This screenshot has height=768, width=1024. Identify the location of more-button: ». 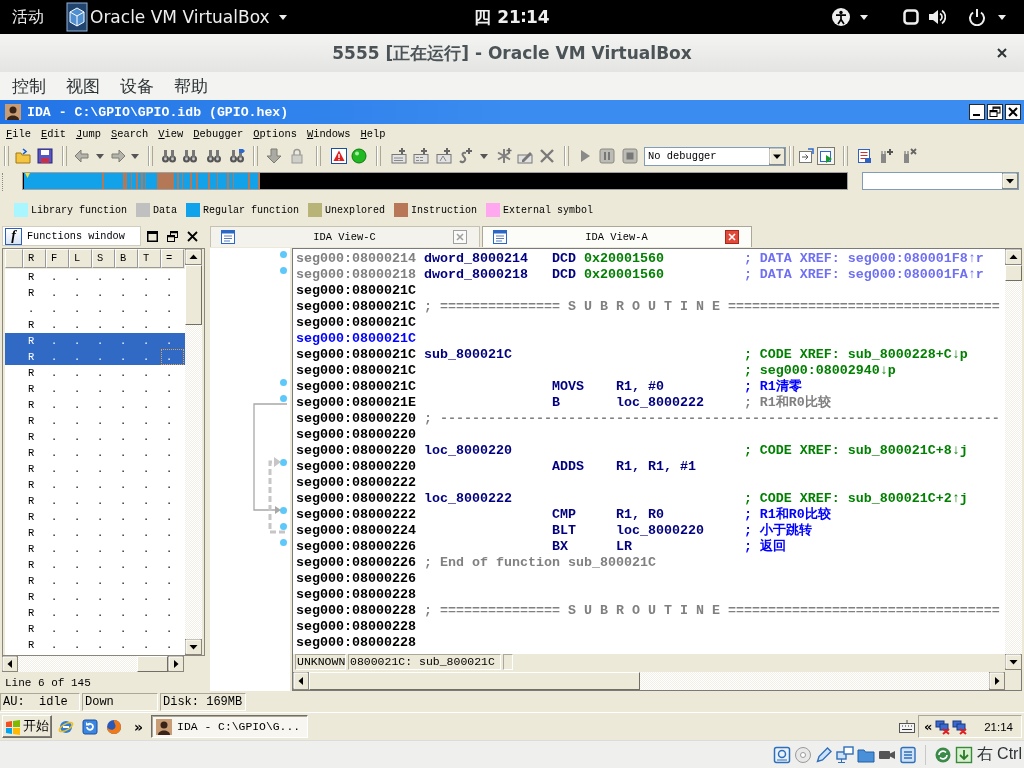
(139, 726).